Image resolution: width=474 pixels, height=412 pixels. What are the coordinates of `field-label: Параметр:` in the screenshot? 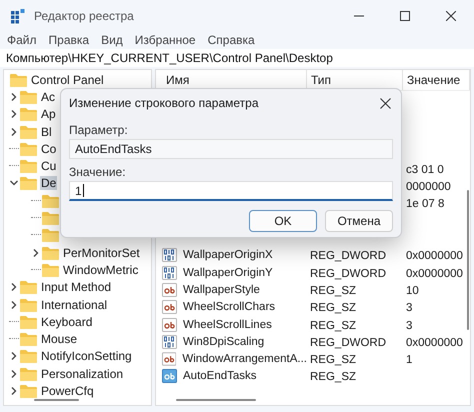 It's located at (98, 130).